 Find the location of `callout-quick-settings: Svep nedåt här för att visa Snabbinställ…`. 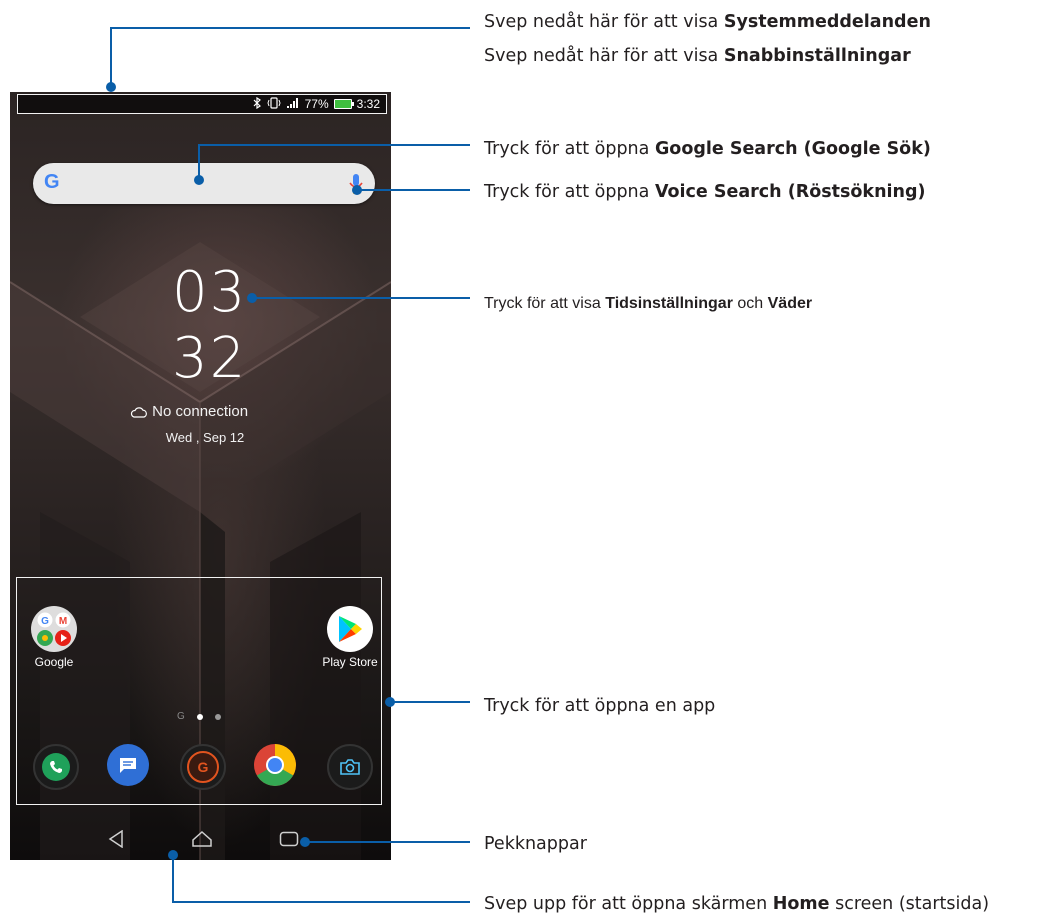

callout-quick-settings: Svep nedåt här för att visa Snabbinställ… is located at coordinates (697, 56).